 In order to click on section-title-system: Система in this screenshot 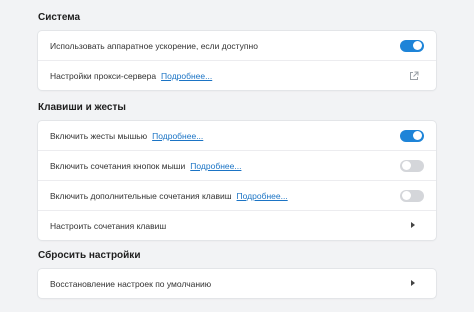, I will do `click(59, 17)`.